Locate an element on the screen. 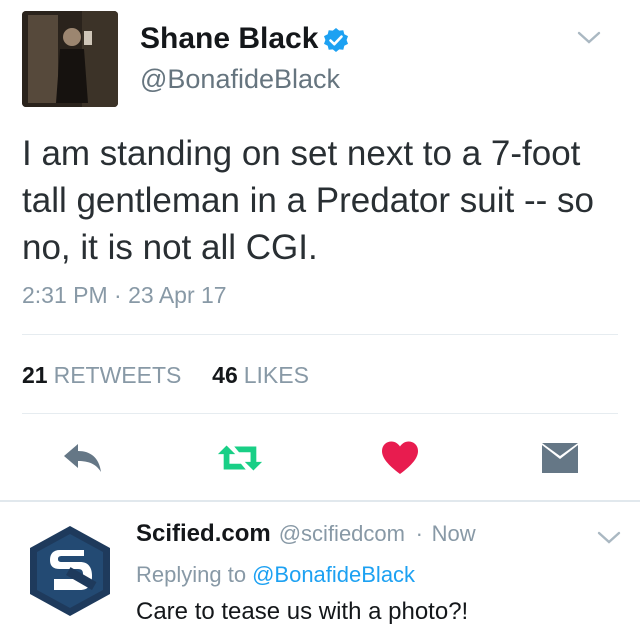 The image size is (640, 644). replying-to-line: Replying to @BonafideBlack is located at coordinates (275, 575).